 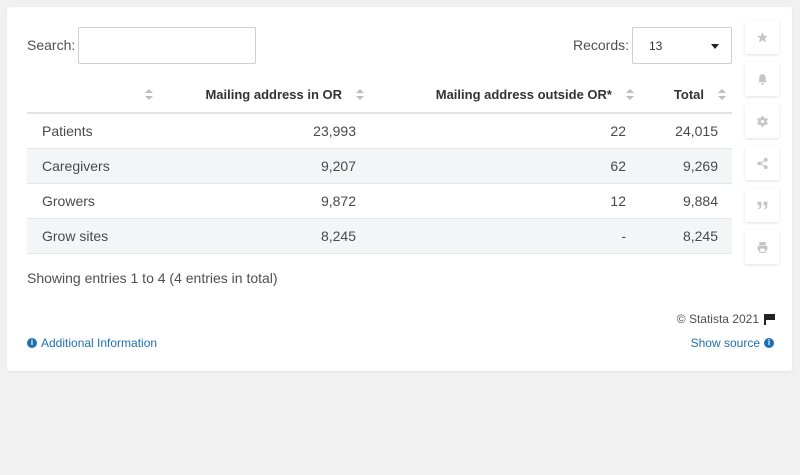 What do you see at coordinates (505, 236) in the screenshot?
I see `table-cell: -` at bounding box center [505, 236].